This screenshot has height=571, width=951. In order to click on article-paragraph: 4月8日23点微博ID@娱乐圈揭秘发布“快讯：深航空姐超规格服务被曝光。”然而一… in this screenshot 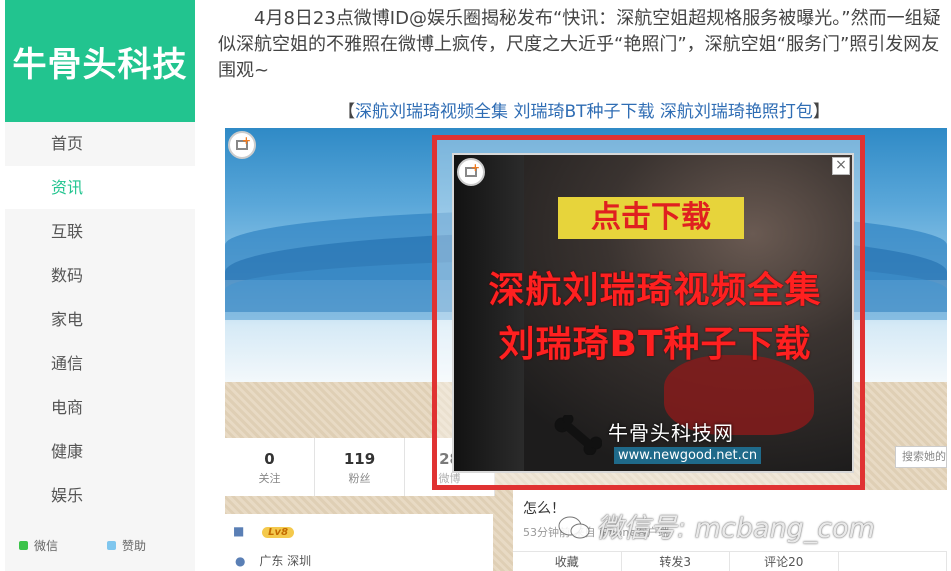, I will do `click(579, 44)`.